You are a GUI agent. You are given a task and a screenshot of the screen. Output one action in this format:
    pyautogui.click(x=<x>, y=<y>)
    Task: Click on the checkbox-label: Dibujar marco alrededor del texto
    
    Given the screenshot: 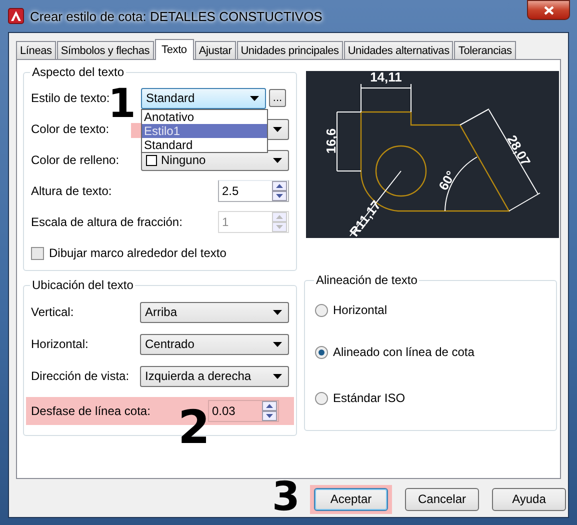 What is the action you would take?
    pyautogui.click(x=137, y=253)
    